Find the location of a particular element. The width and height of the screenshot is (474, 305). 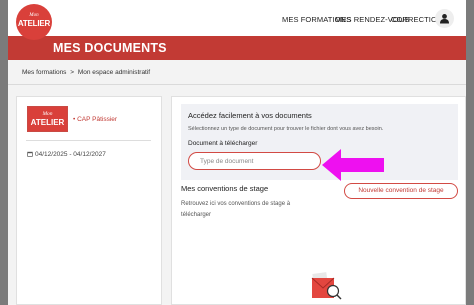

empty-state-illustration is located at coordinates (326, 286).